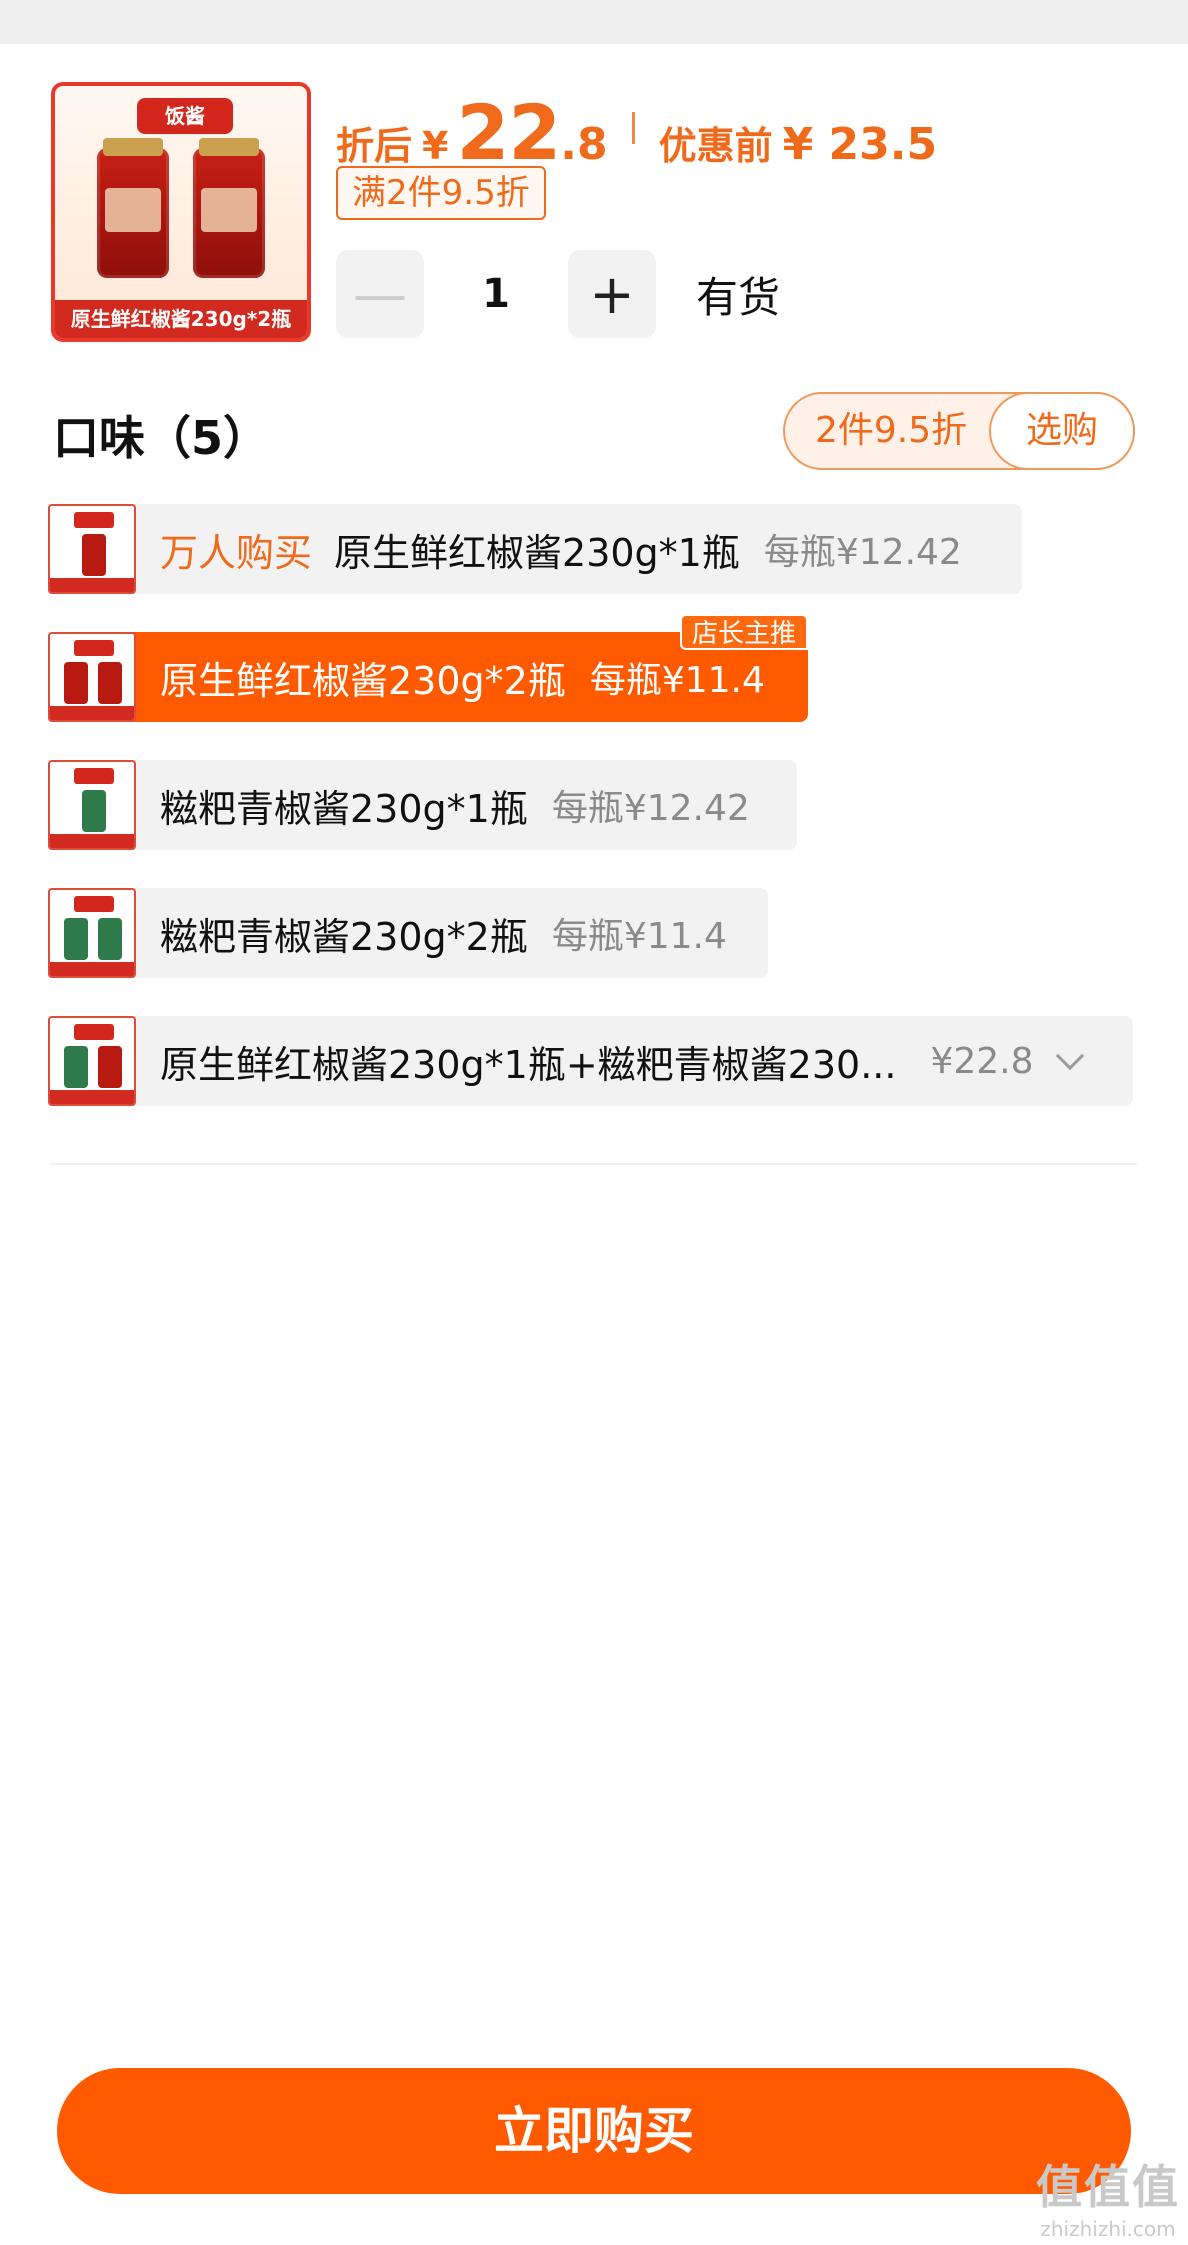 The width and height of the screenshot is (1188, 2245). Describe the element at coordinates (236, 552) in the screenshot. I see `popular-label: 万人购买` at that location.